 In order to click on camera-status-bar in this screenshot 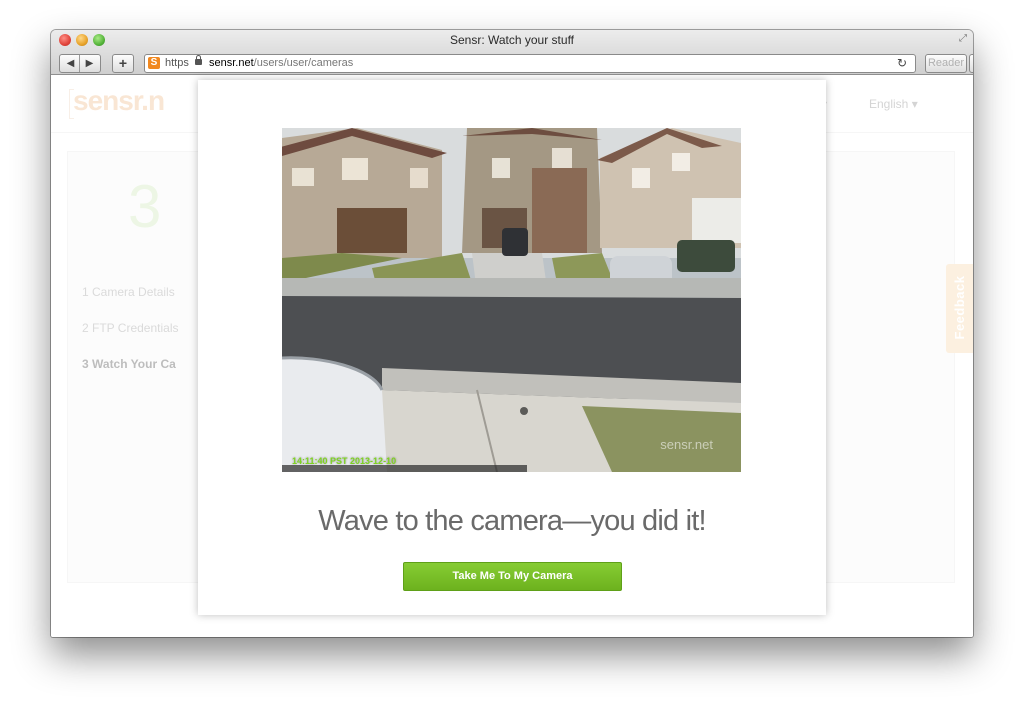, I will do `click(404, 468)`.